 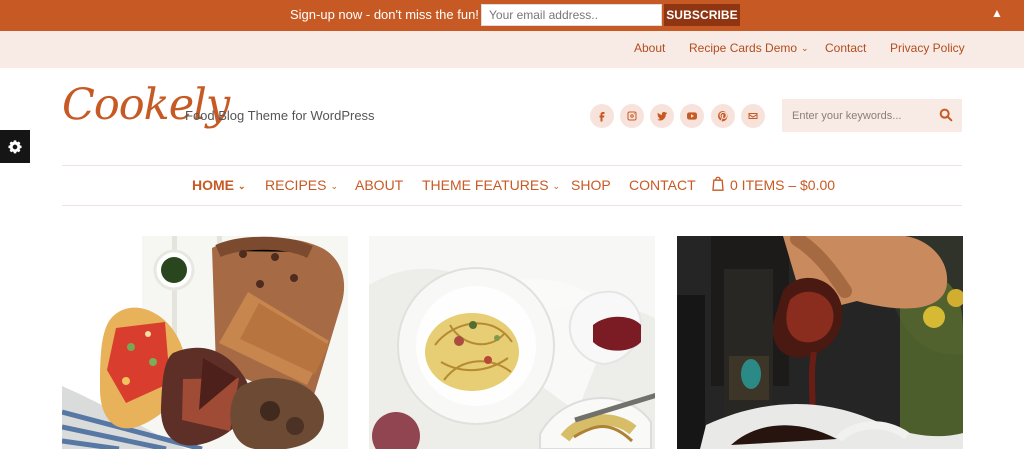 I want to click on main-nav-contact: CONTACT, so click(x=662, y=185).